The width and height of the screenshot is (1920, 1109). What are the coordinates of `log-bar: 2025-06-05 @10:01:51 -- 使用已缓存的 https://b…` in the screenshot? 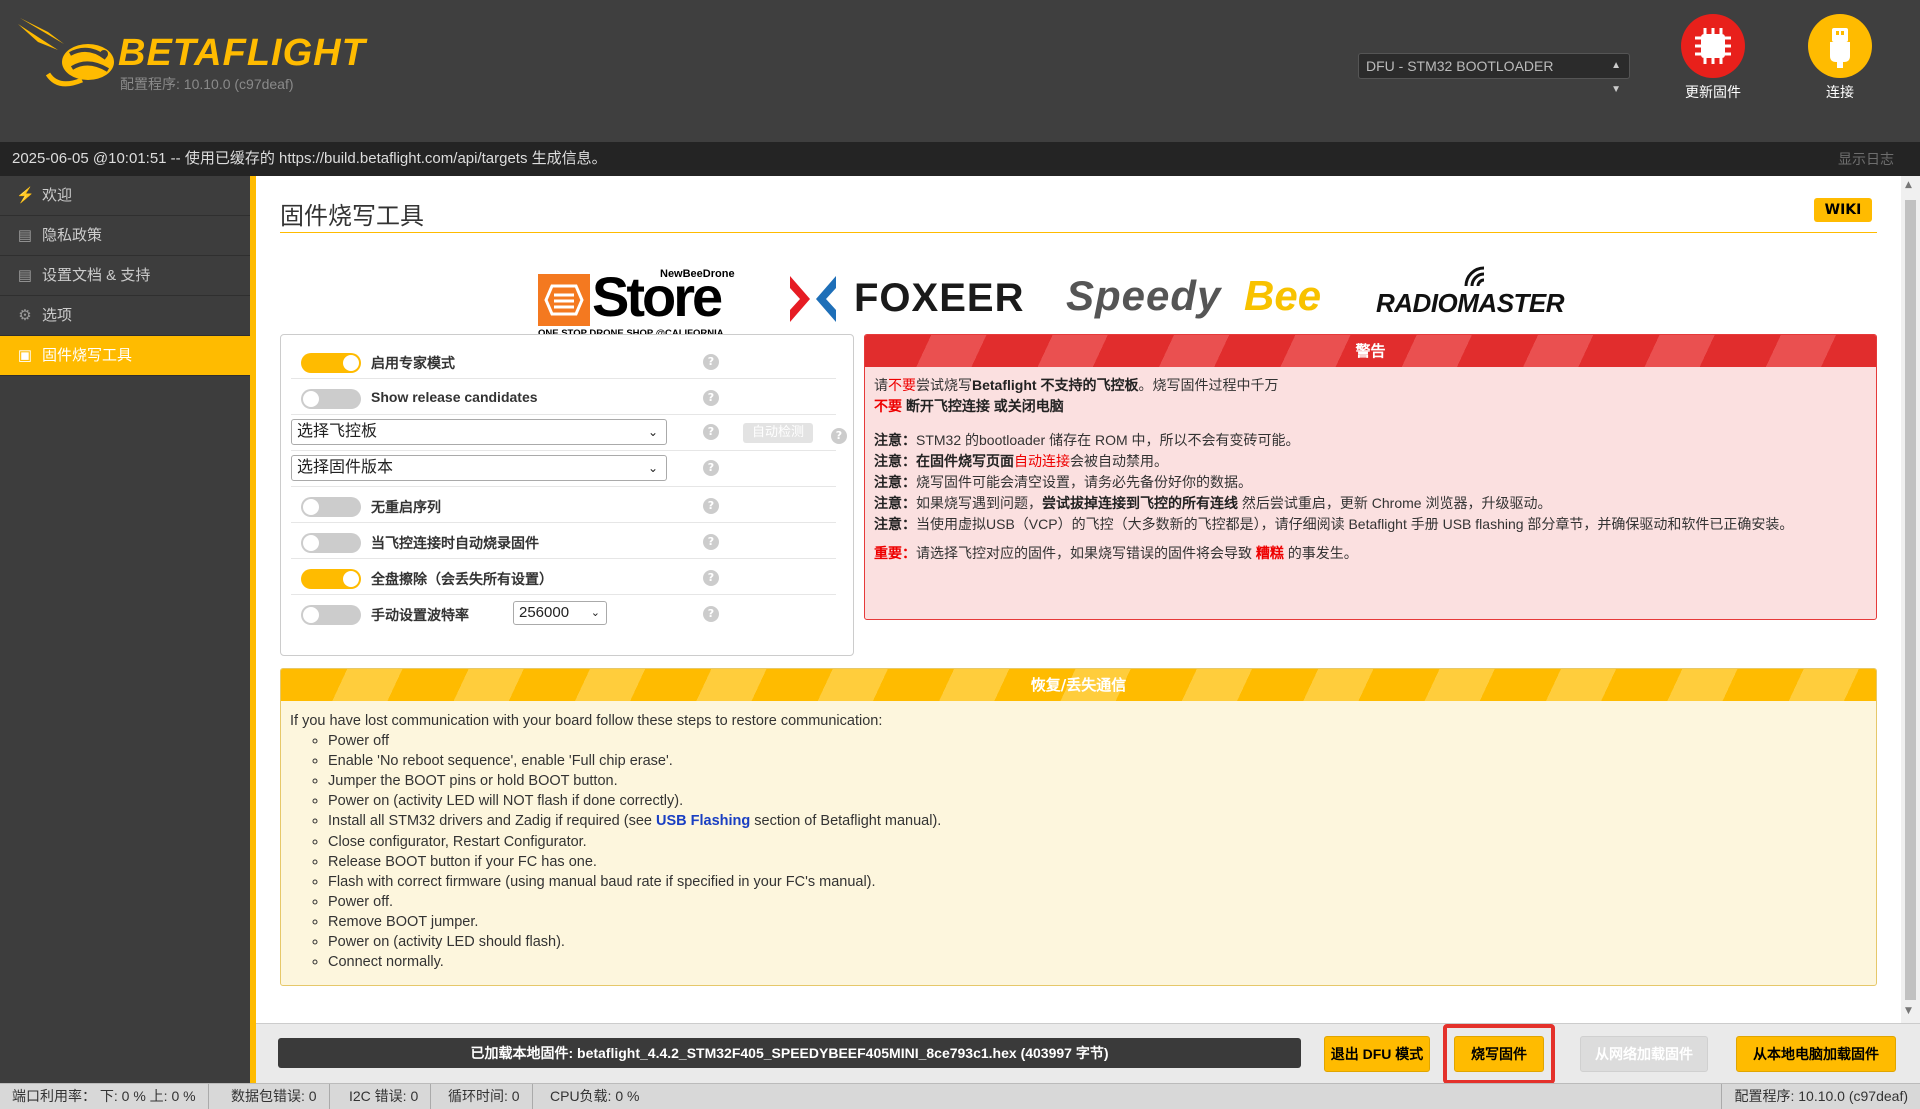 It's located at (960, 159).